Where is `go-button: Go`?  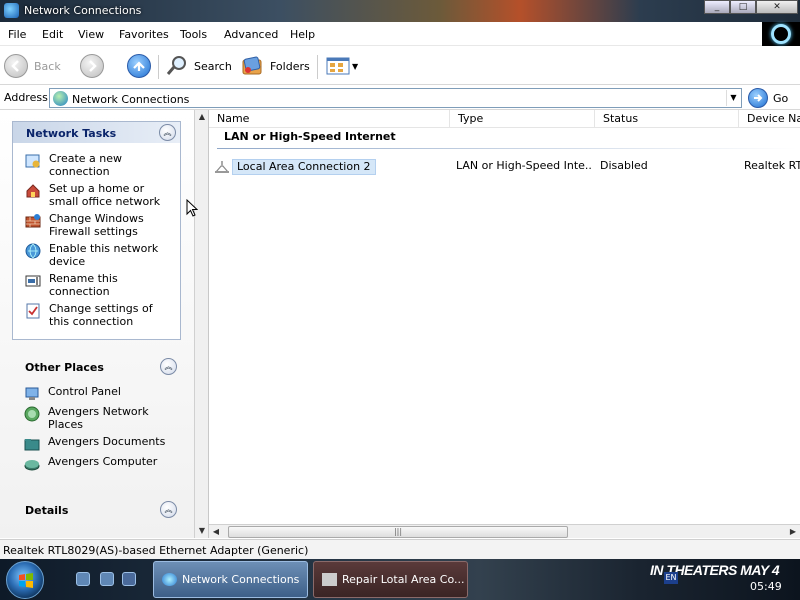 go-button: Go is located at coordinates (768, 98).